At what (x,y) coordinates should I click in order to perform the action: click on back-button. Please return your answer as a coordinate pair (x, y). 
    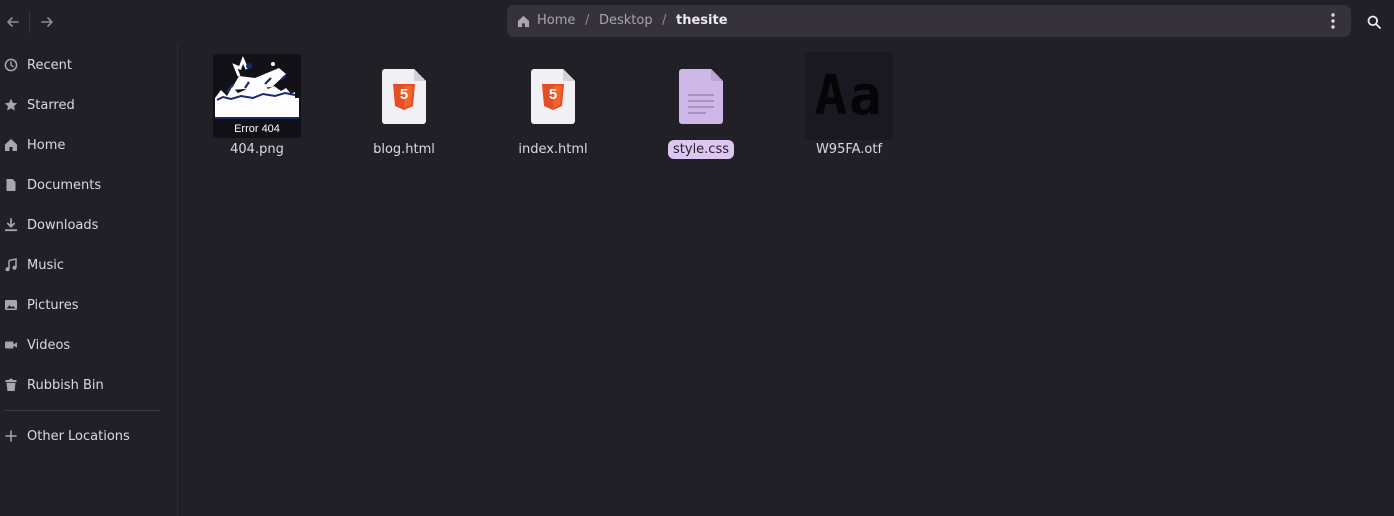
    Looking at the image, I should click on (13, 22).